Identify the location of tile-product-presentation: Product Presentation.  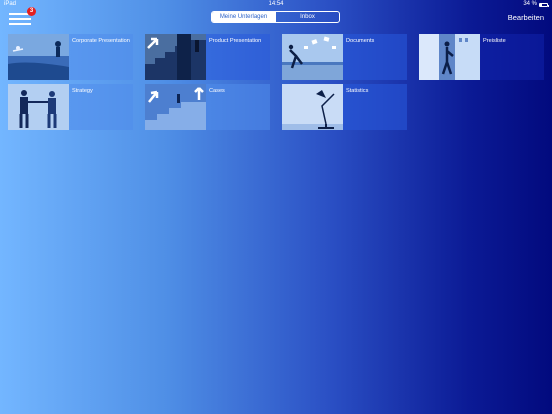
(207, 57).